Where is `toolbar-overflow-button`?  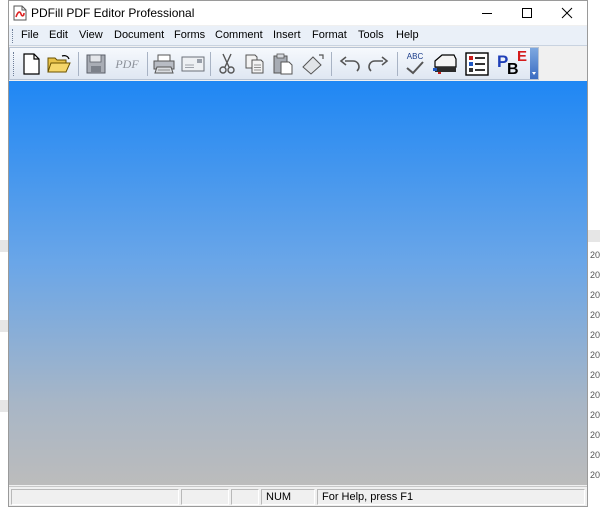 toolbar-overflow-button is located at coordinates (534, 63).